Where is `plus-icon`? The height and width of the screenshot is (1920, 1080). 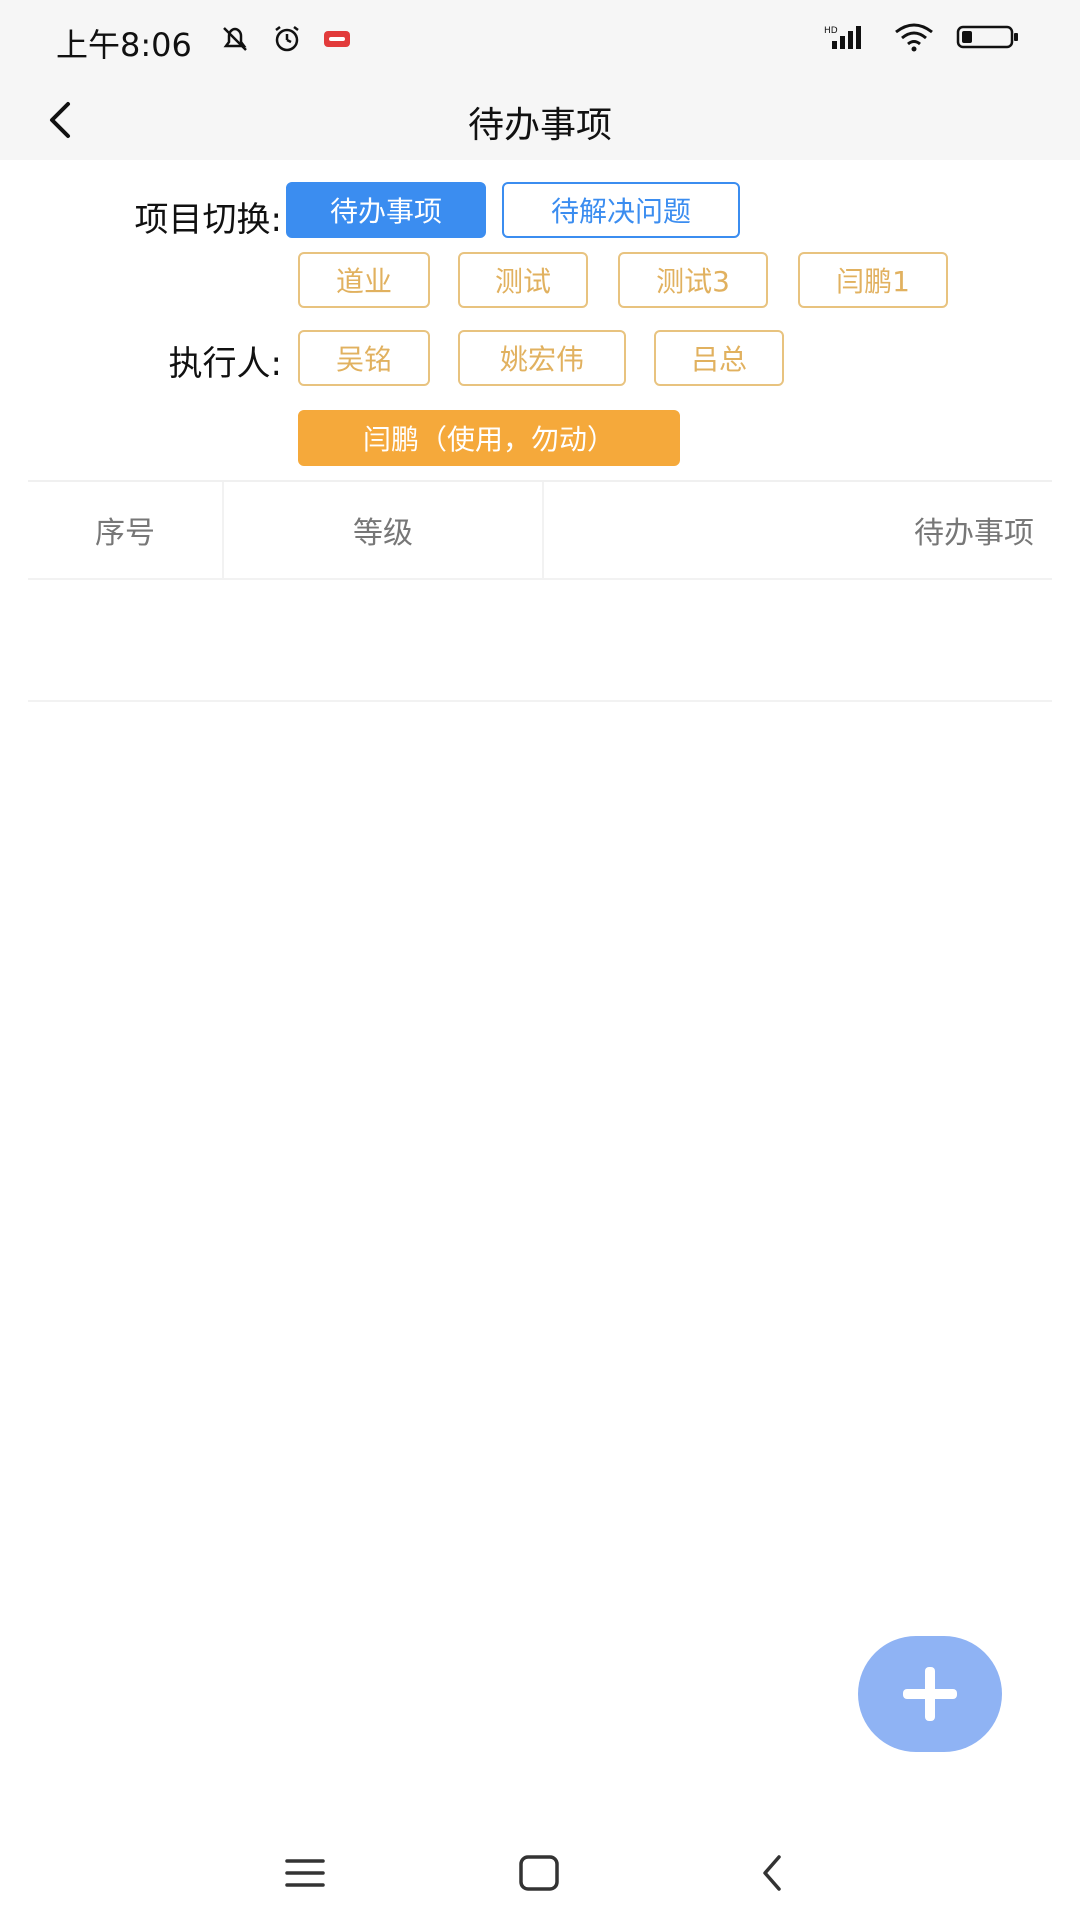 plus-icon is located at coordinates (930, 1694).